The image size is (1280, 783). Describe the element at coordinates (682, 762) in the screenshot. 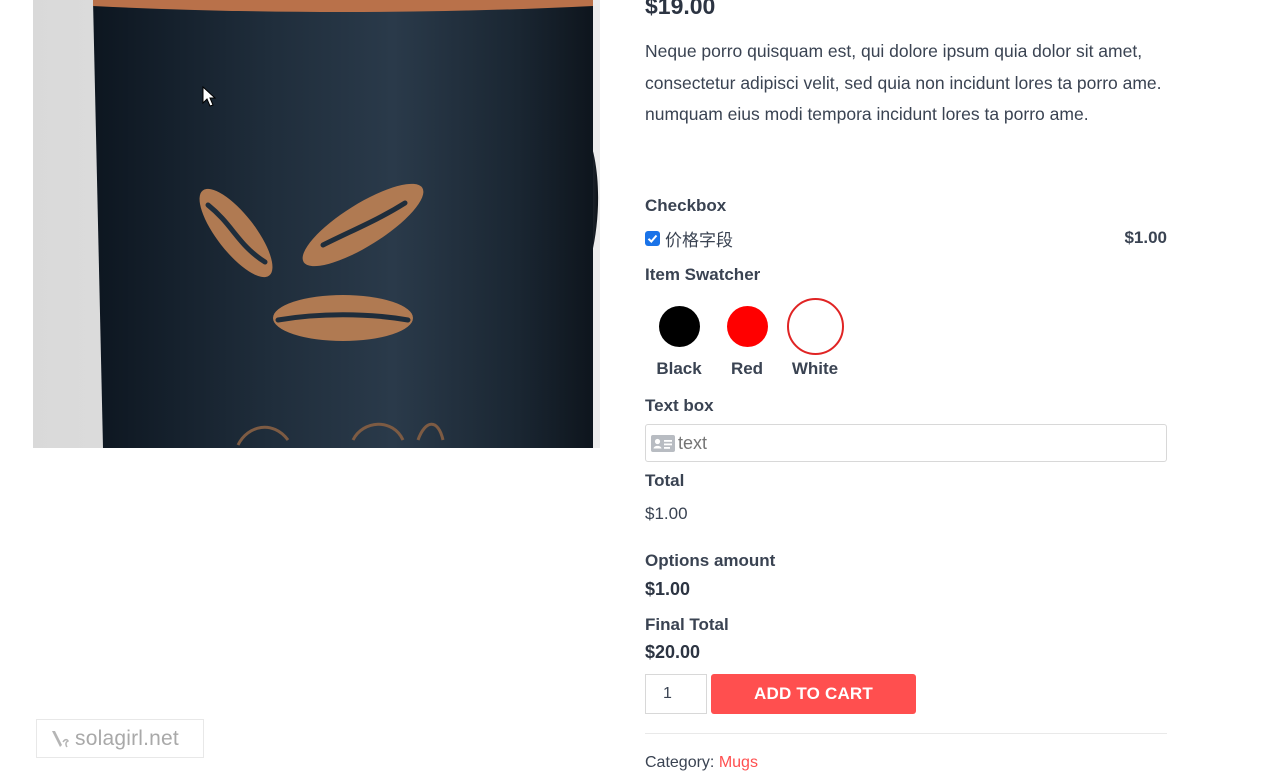

I see `category-label: Category:` at that location.